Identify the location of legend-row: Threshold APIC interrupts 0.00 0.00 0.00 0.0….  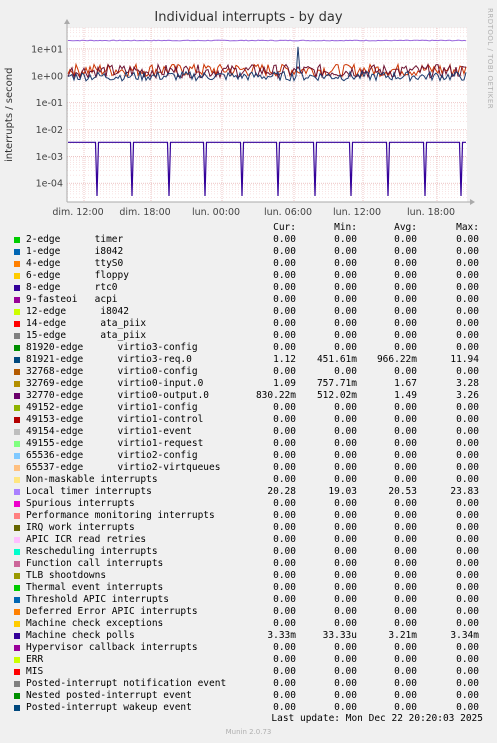
(248, 600).